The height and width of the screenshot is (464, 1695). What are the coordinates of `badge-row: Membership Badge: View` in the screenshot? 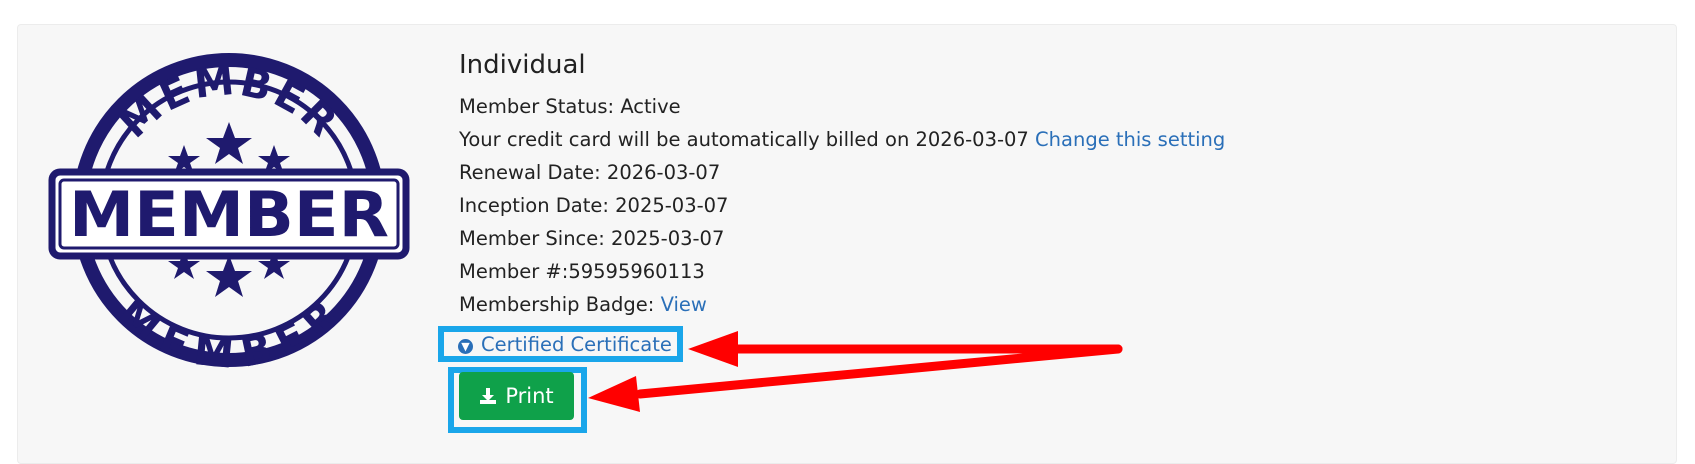 It's located at (842, 304).